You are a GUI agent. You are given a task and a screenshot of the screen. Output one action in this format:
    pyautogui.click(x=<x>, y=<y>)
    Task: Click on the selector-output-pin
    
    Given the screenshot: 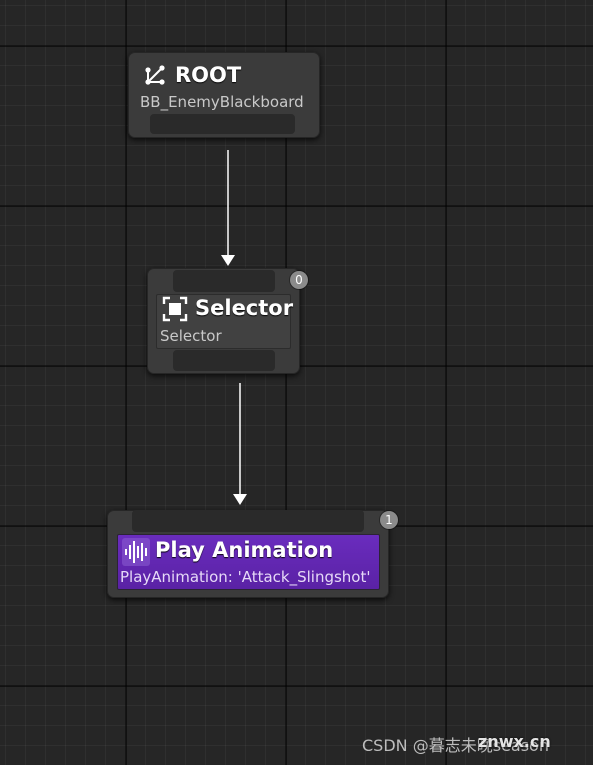 What is the action you would take?
    pyautogui.click(x=224, y=360)
    